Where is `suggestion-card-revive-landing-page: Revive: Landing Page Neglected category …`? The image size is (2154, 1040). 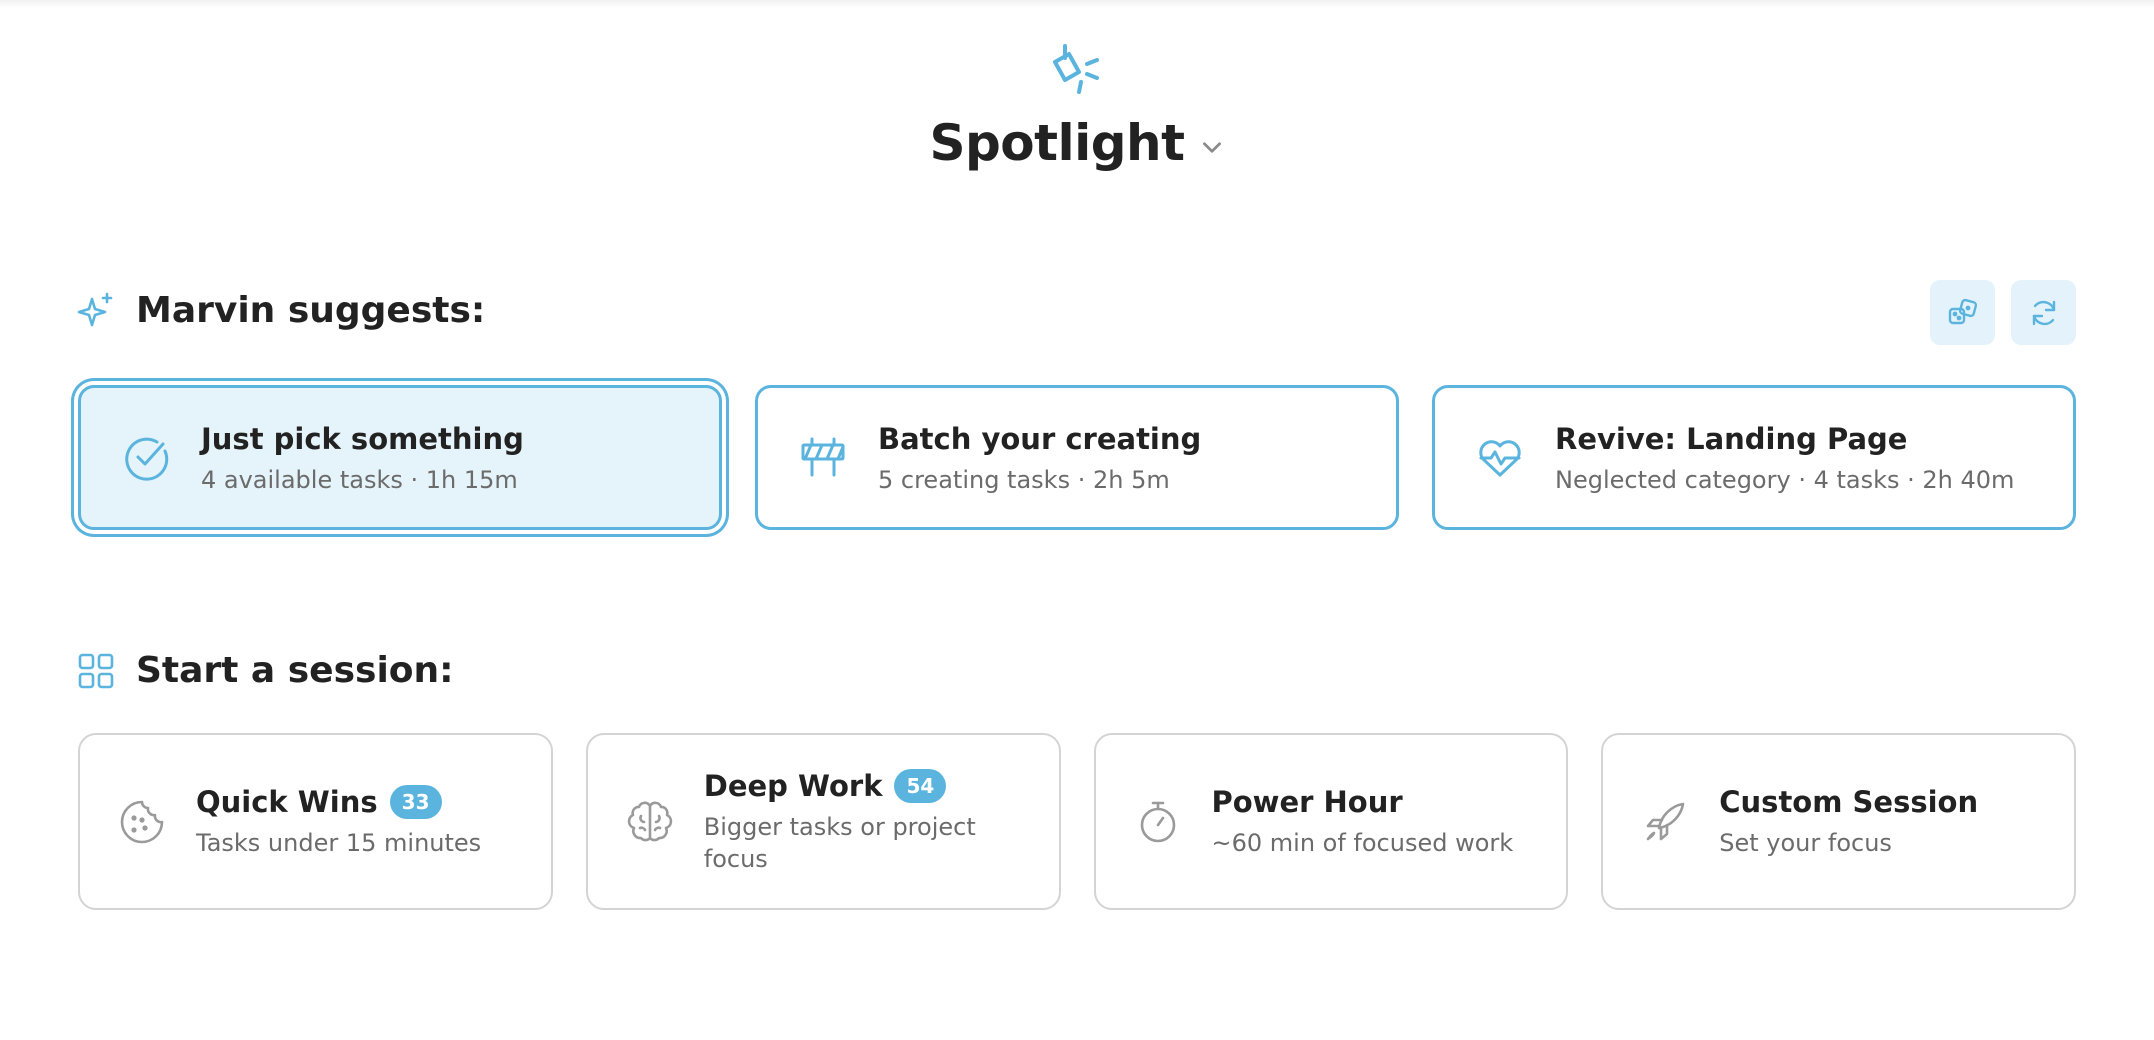 suggestion-card-revive-landing-page: Revive: Landing Page Neglected category … is located at coordinates (1754, 457).